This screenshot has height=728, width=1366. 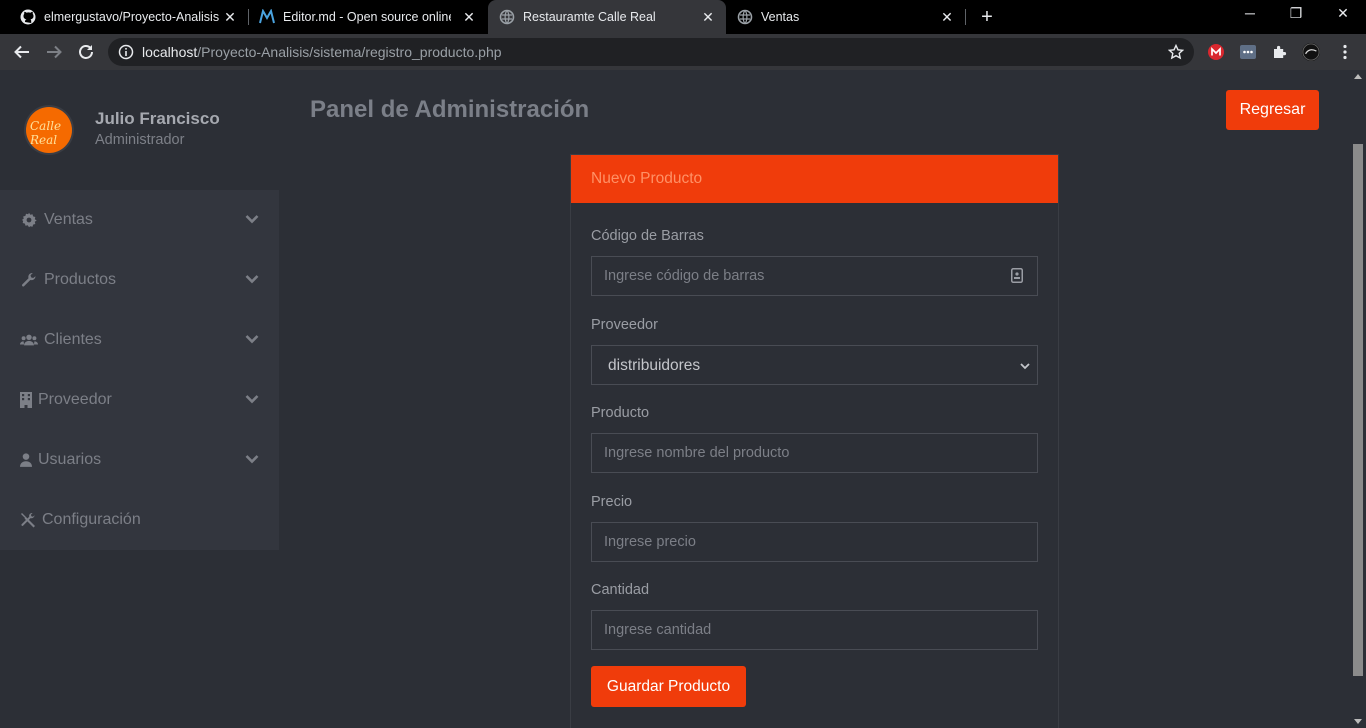 What do you see at coordinates (139, 340) in the screenshot?
I see `sidebar-item-clientes: Clientes` at bounding box center [139, 340].